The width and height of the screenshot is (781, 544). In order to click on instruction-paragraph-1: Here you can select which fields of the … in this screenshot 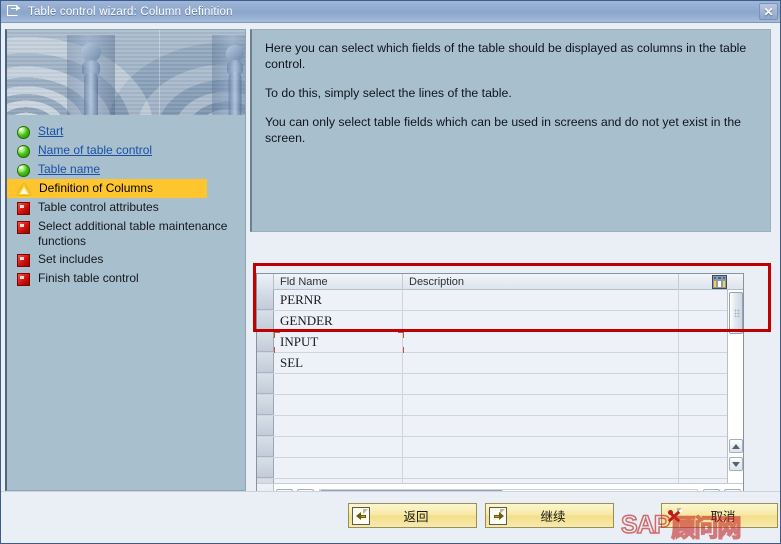, I will do `click(506, 56)`.